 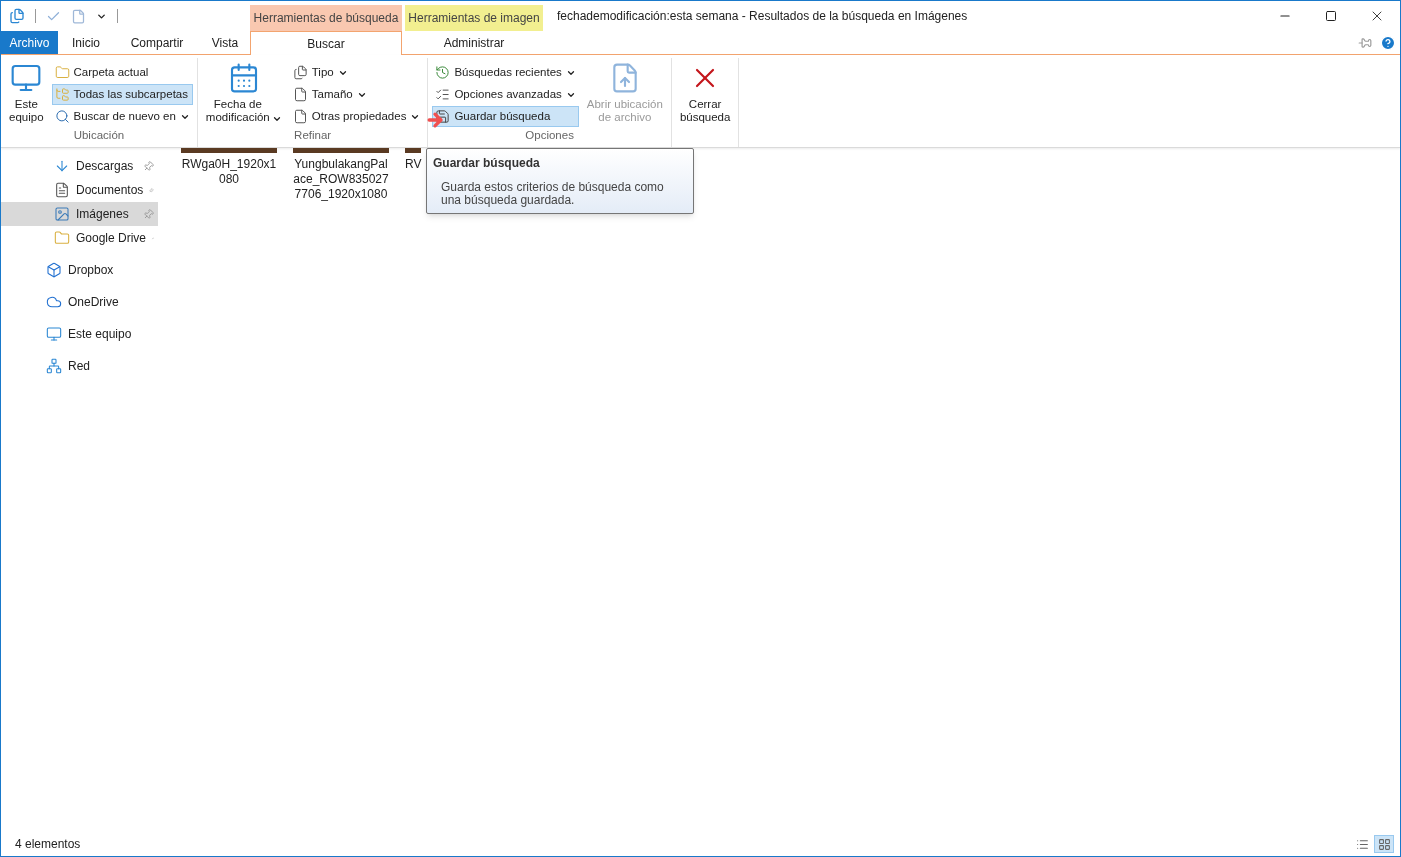 What do you see at coordinates (505, 72) in the screenshot?
I see `ribbon-button: Búsquedas recientes` at bounding box center [505, 72].